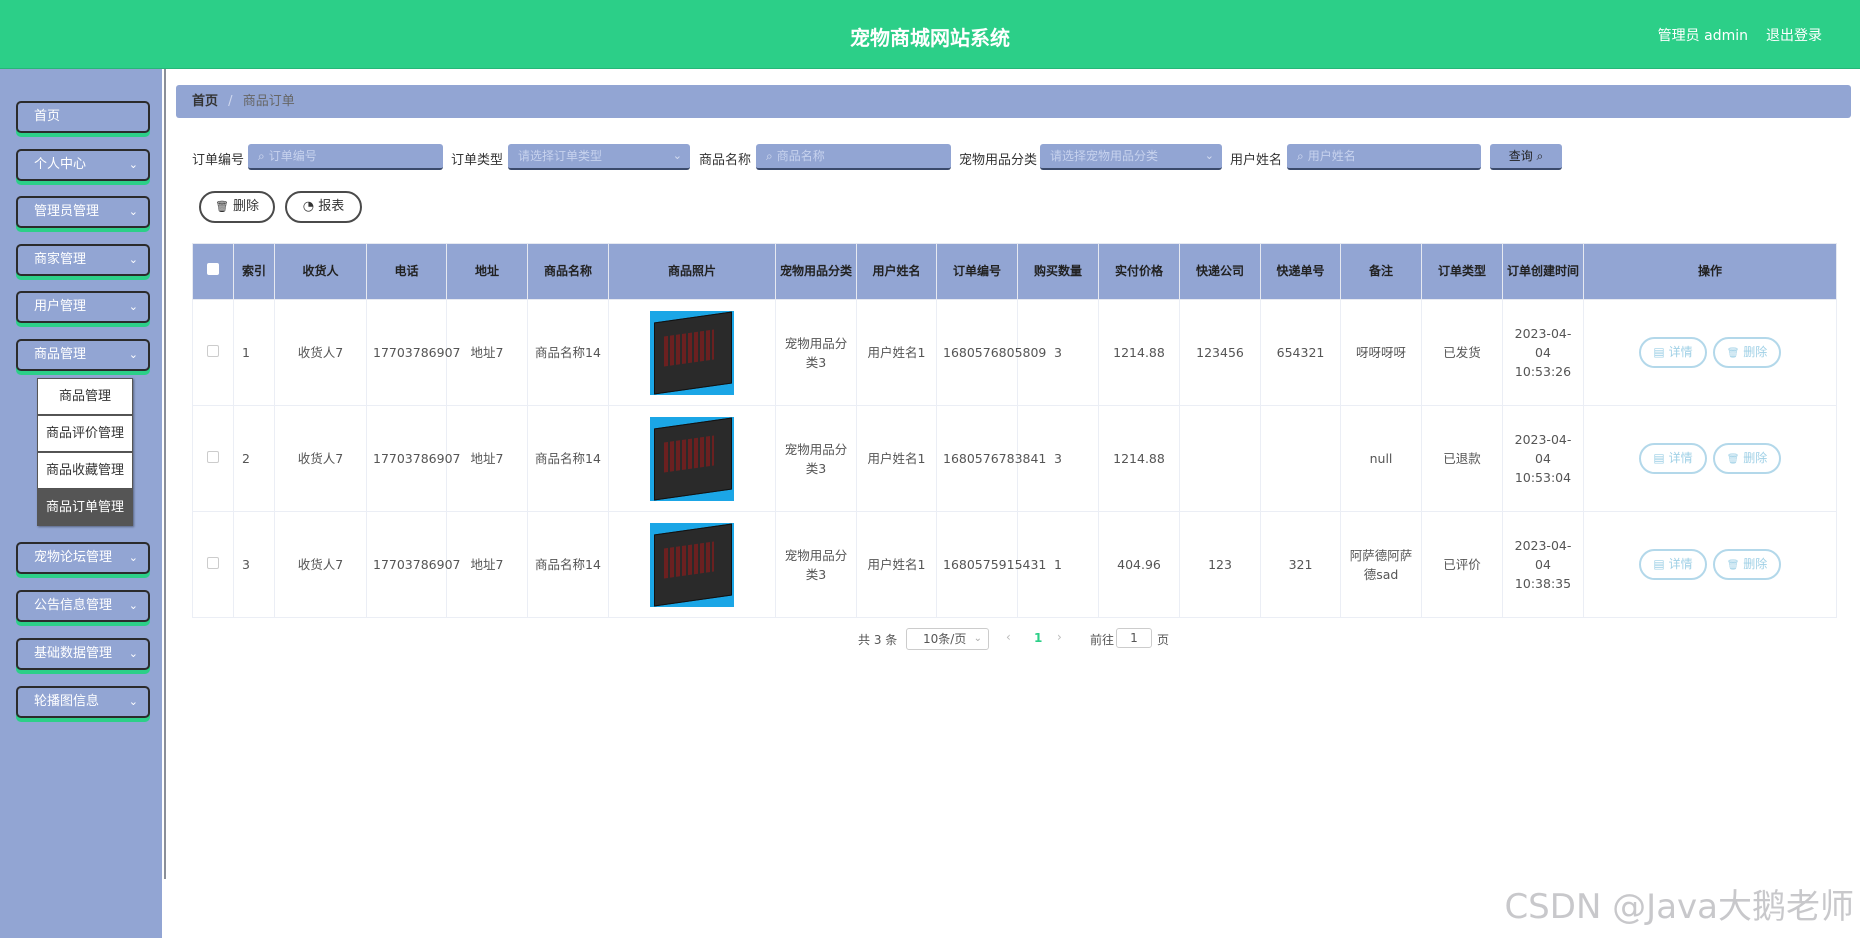 Image resolution: width=1860 pixels, height=938 pixels. Describe the element at coordinates (1058, 271) in the screenshot. I see `column-header: 购买数量` at that location.